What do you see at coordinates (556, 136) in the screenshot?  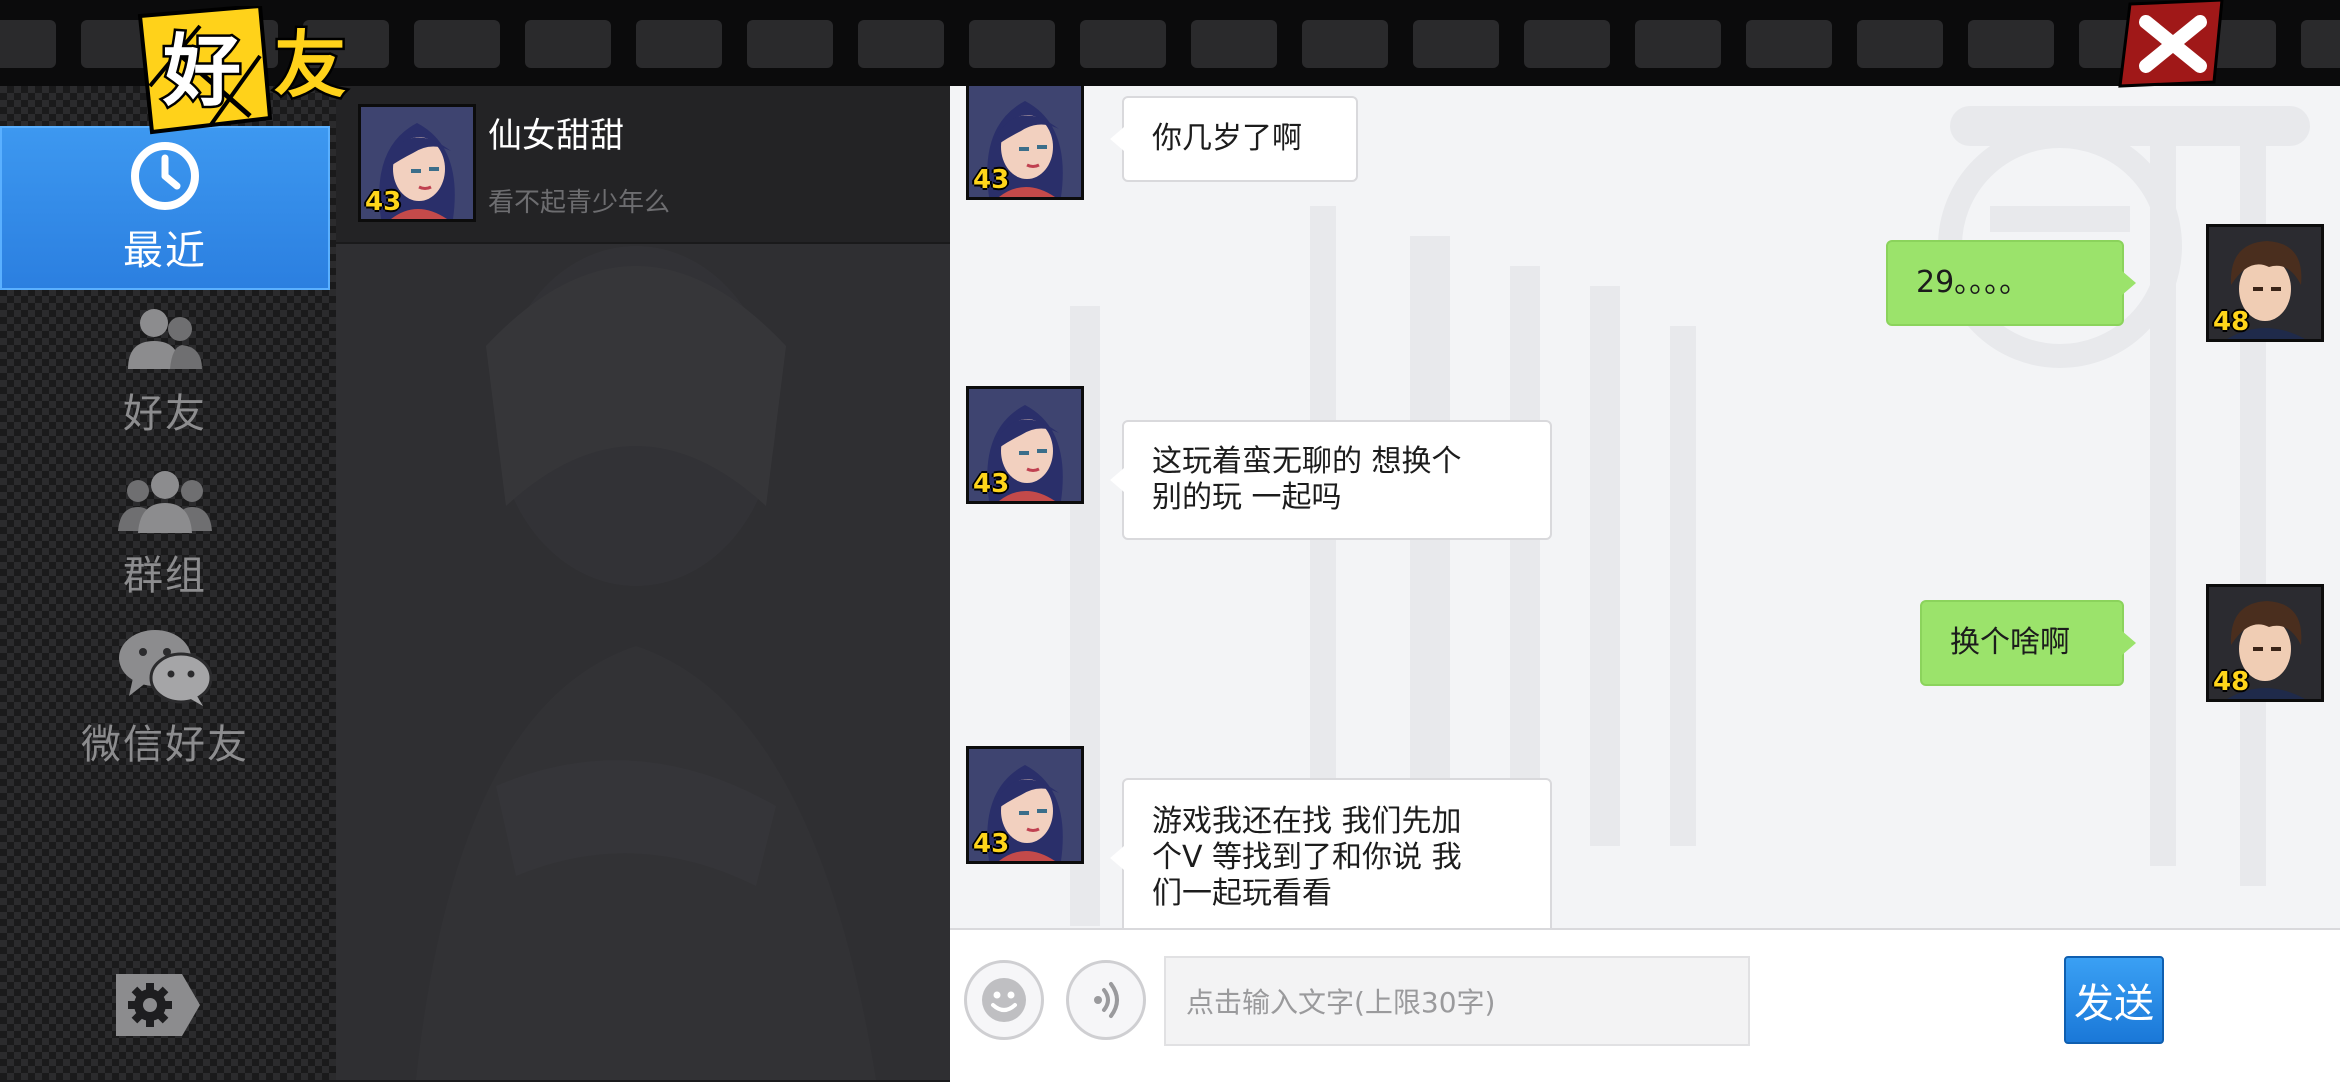 I see `contact-name: 仙女甜甜` at bounding box center [556, 136].